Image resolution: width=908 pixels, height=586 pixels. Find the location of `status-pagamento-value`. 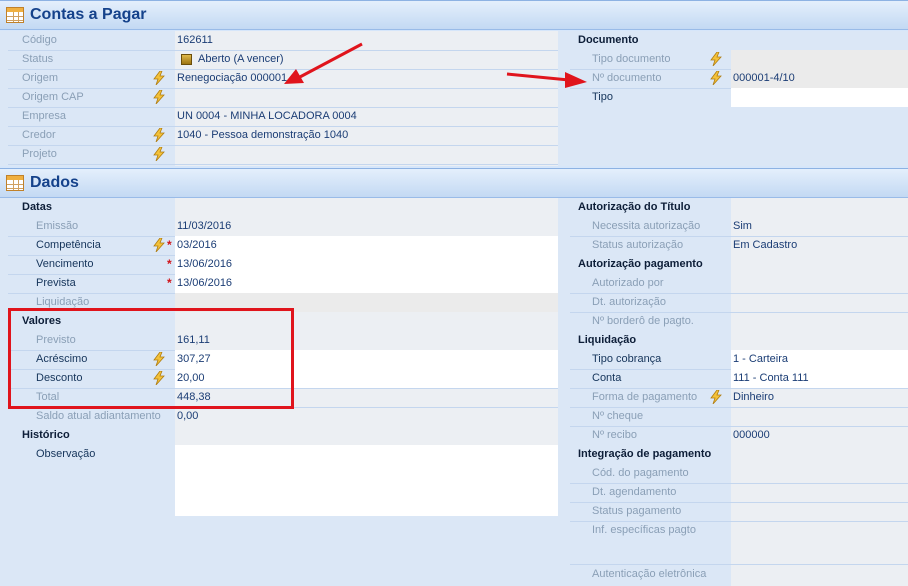

status-pagamento-value is located at coordinates (732, 511).